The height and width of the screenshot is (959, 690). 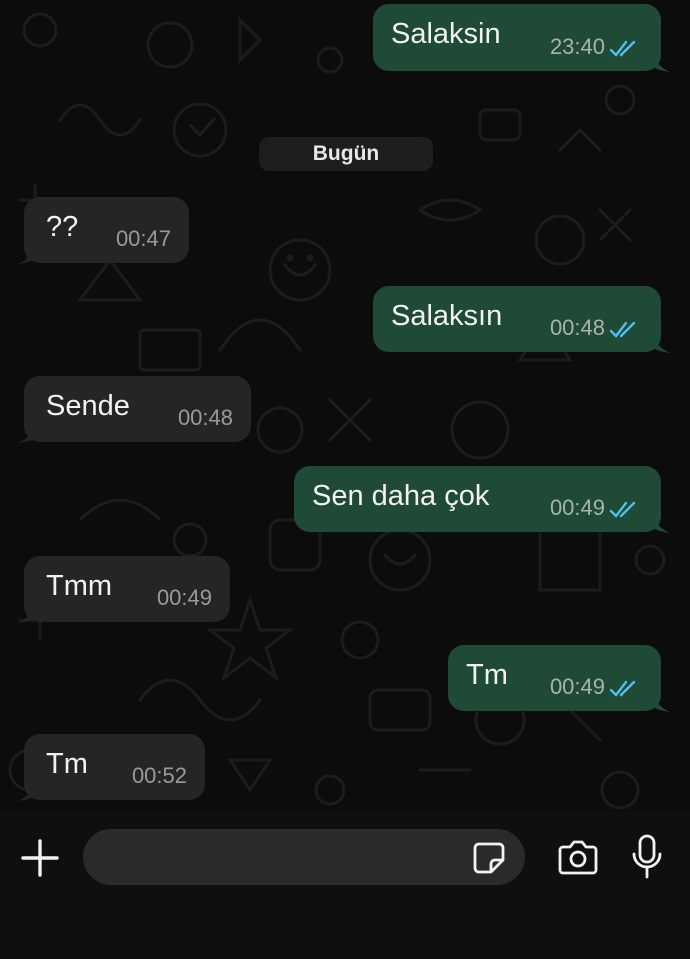 I want to click on camera-icon, so click(x=578, y=858).